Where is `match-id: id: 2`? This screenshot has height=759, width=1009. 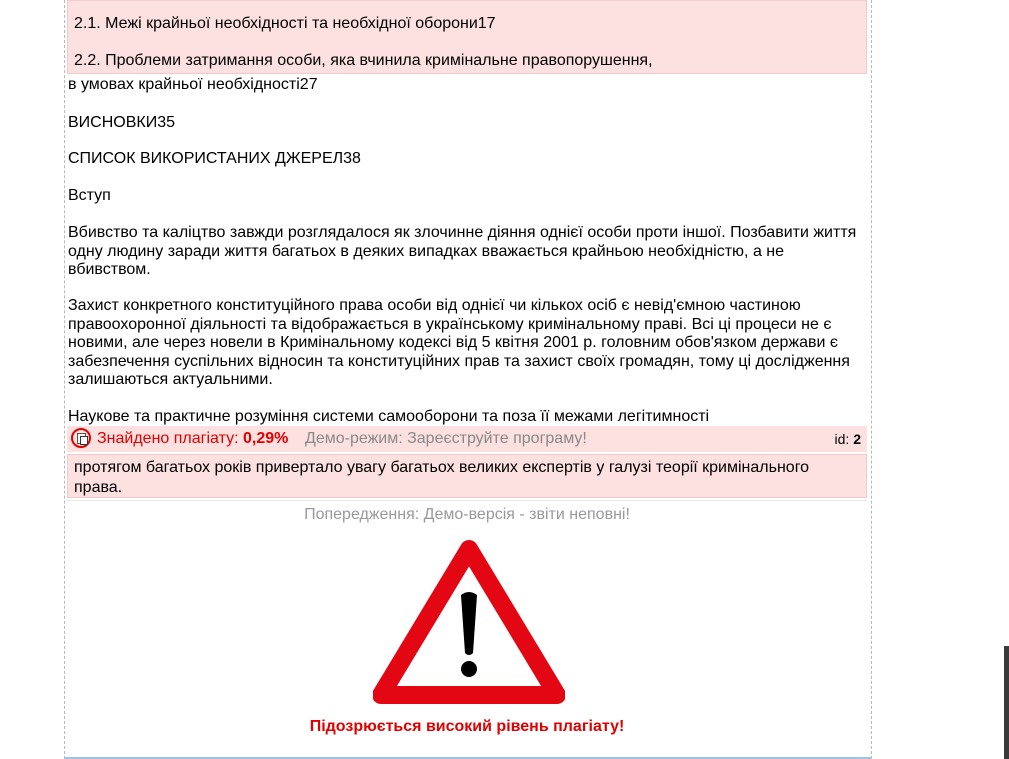 match-id: id: 2 is located at coordinates (848, 439).